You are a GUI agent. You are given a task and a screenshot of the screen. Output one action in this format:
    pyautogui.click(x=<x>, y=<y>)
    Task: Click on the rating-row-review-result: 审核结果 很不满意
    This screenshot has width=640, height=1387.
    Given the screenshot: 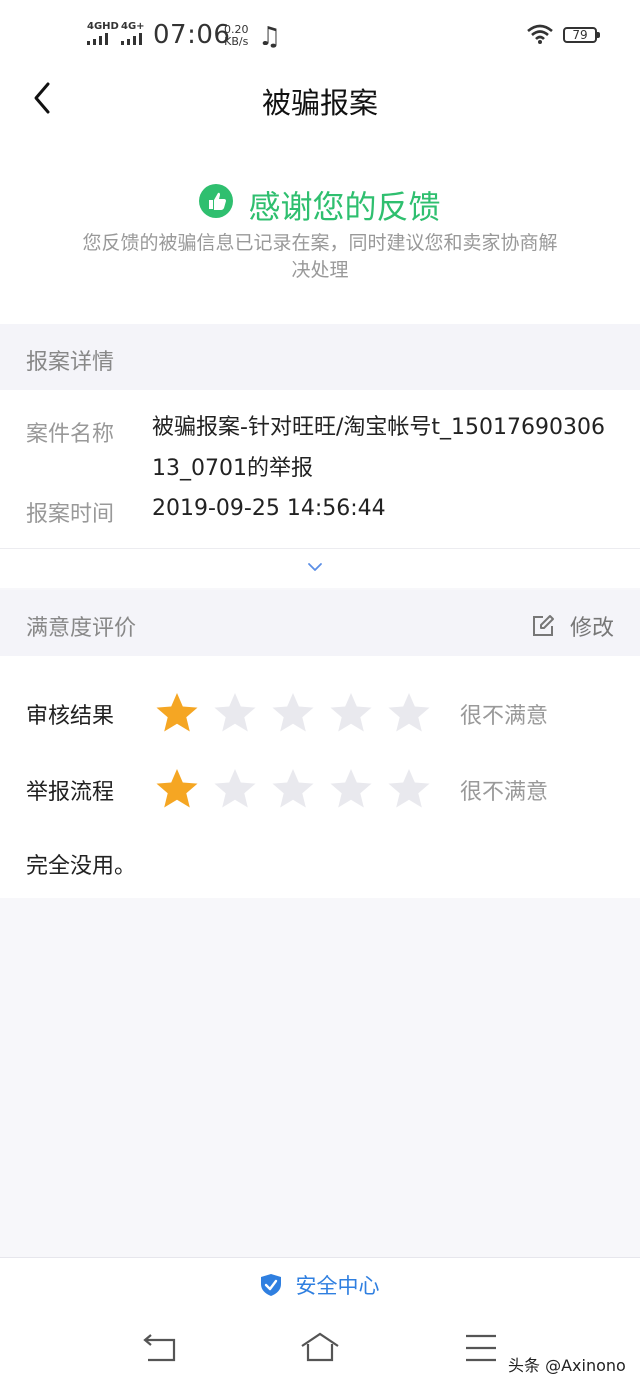 What is the action you would take?
    pyautogui.click(x=320, y=713)
    